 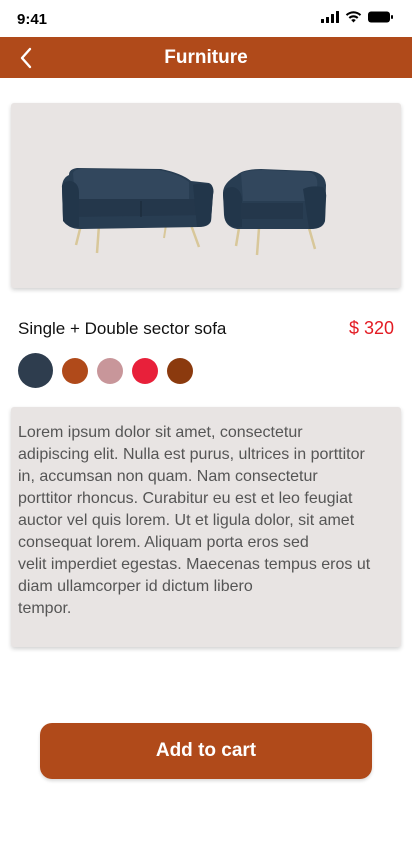 What do you see at coordinates (353, 17) in the screenshot?
I see `wifi-icon` at bounding box center [353, 17].